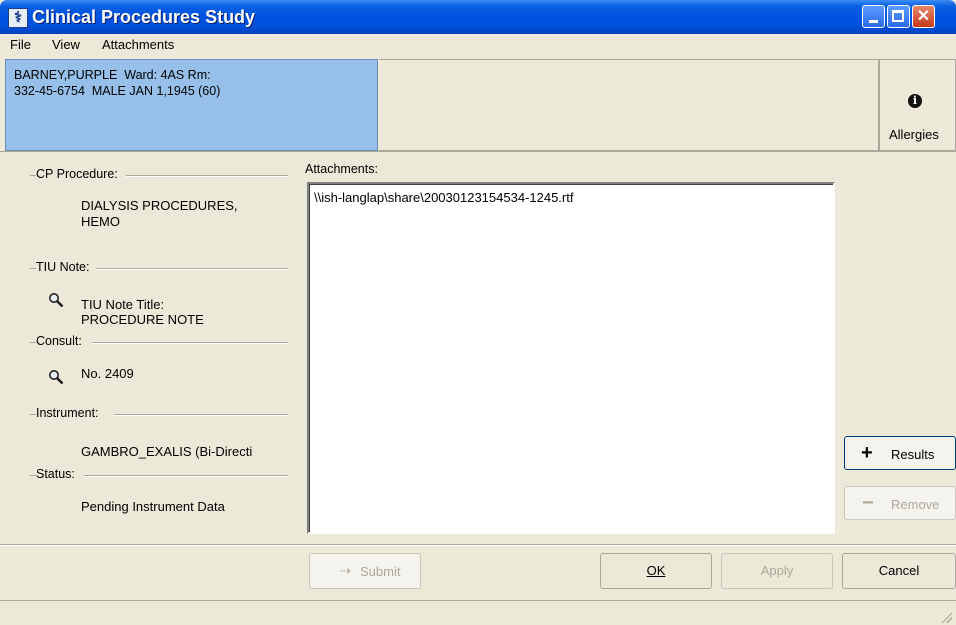 The width and height of the screenshot is (956, 625). Describe the element at coordinates (341, 169) in the screenshot. I see `attachments-label: Attachments:` at that location.